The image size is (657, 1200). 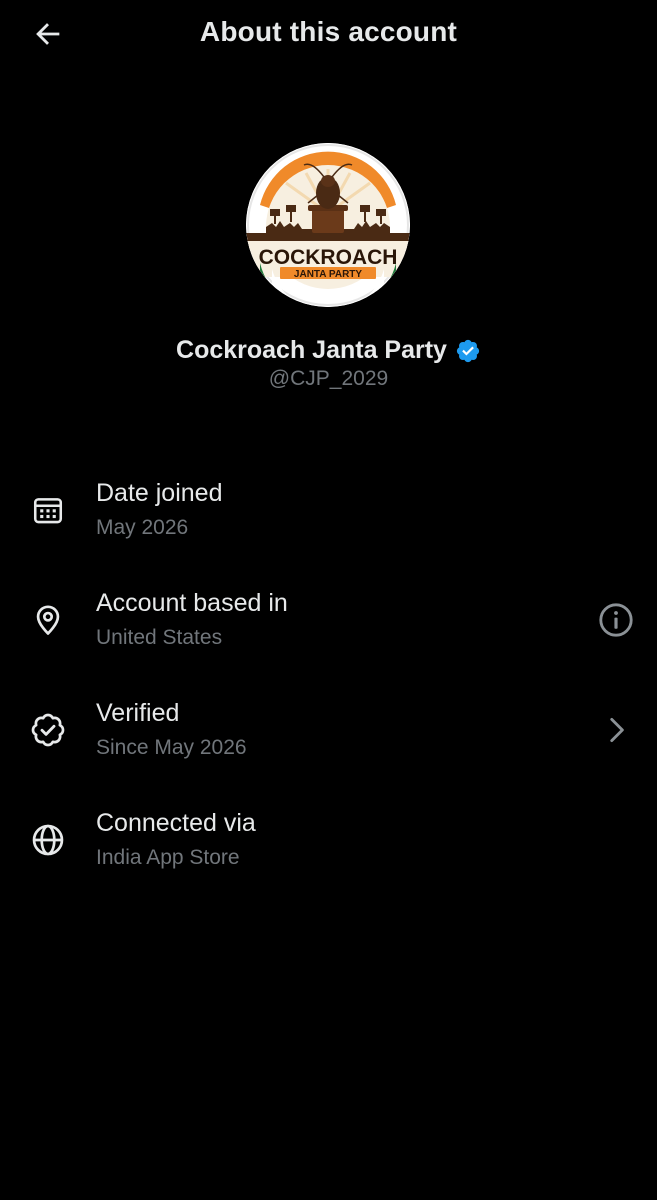 I want to click on detail-subtitle: Since May 2026, so click(x=171, y=747).